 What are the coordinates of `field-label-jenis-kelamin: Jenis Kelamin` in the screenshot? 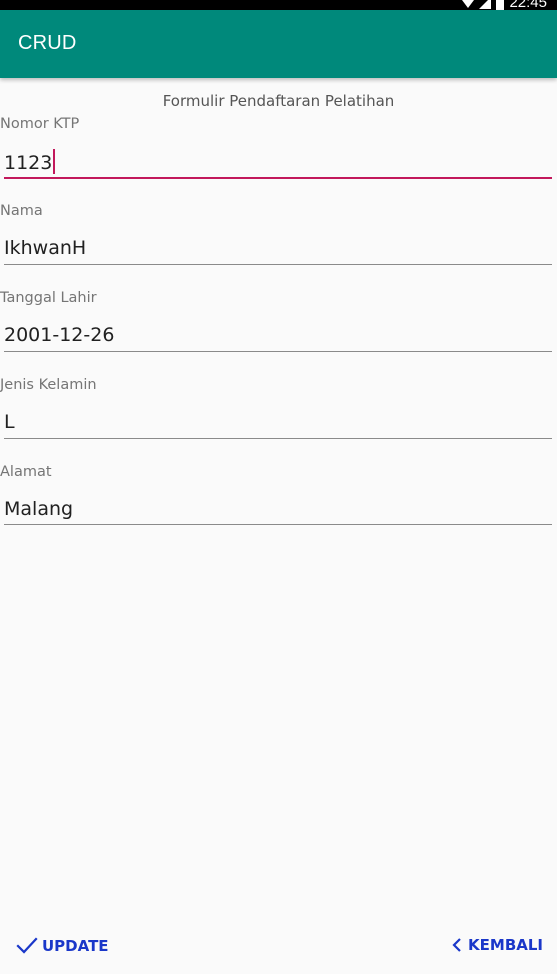 It's located at (48, 385).